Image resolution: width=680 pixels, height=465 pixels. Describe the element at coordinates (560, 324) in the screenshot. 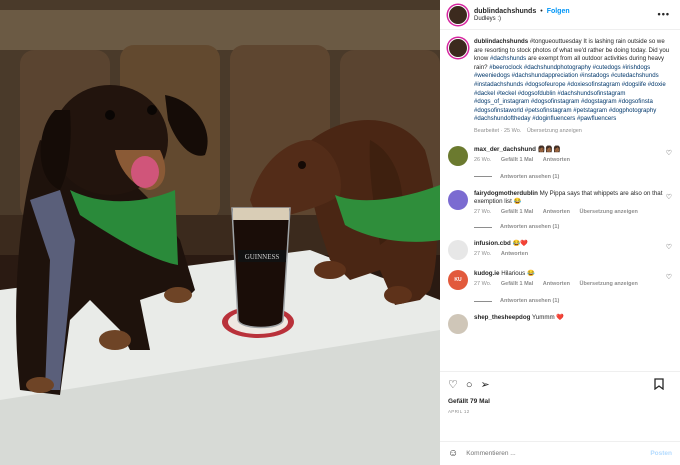

I see `comment-item: shep_thesheepdog Yummm ❤️` at that location.